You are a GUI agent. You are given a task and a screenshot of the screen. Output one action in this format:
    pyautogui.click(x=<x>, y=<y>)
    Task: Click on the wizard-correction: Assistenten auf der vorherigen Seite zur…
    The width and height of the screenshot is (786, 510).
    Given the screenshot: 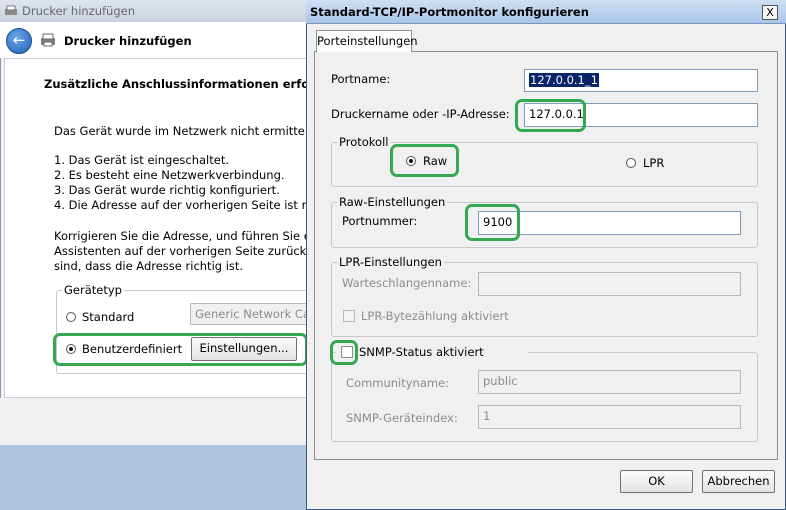 What is the action you would take?
    pyautogui.click(x=180, y=251)
    